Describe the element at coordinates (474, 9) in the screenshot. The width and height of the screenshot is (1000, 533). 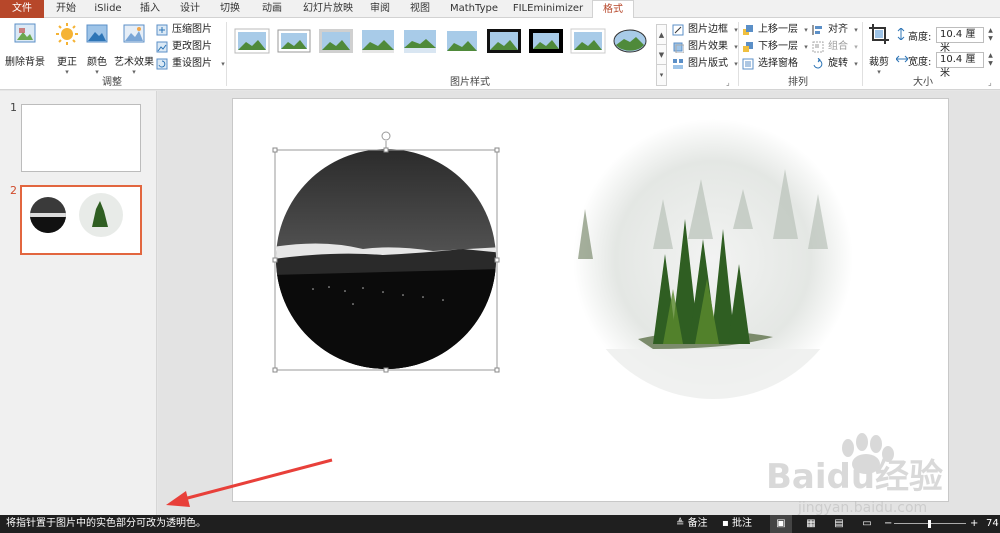
I see `tab-mathtype: MathType` at that location.